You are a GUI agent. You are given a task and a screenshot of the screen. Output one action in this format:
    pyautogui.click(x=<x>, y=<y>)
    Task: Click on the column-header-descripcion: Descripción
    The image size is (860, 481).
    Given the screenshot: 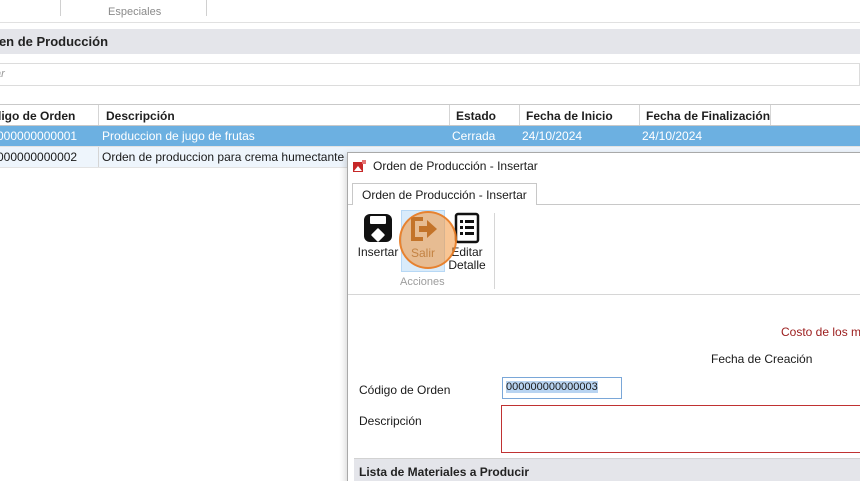 What is the action you would take?
    pyautogui.click(x=140, y=116)
    